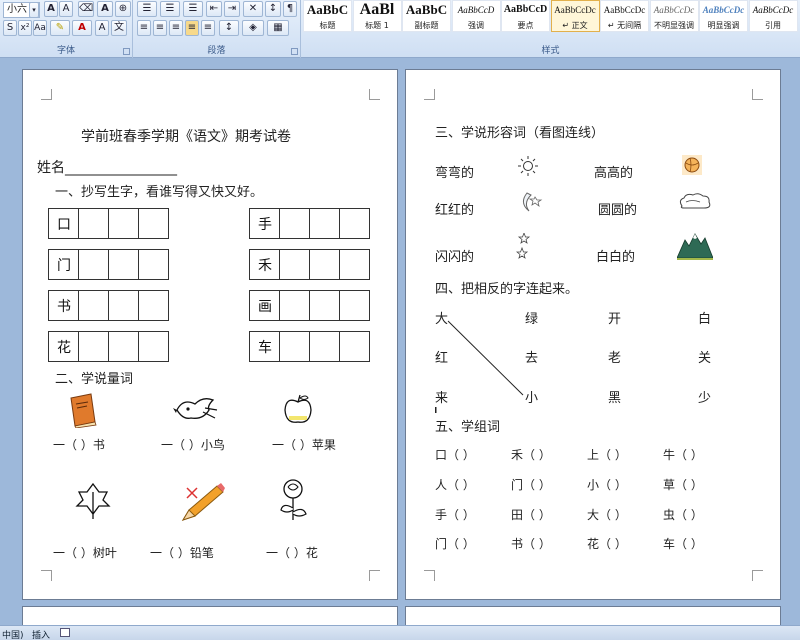 This screenshot has height=640, width=800. Describe the element at coordinates (455, 515) in the screenshot. I see `word-group-item: 手（ ）` at that location.